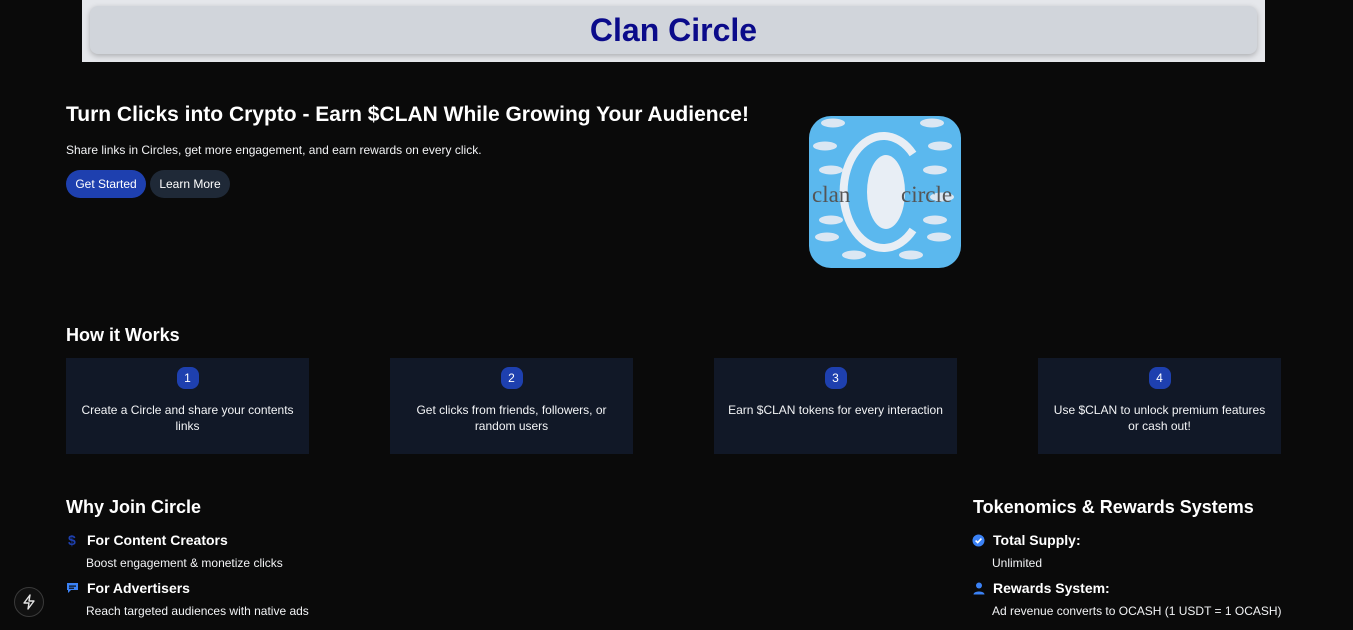 This screenshot has height=630, width=1353. What do you see at coordinates (831, 194) in the screenshot?
I see `logo-text-clan: clan` at bounding box center [831, 194].